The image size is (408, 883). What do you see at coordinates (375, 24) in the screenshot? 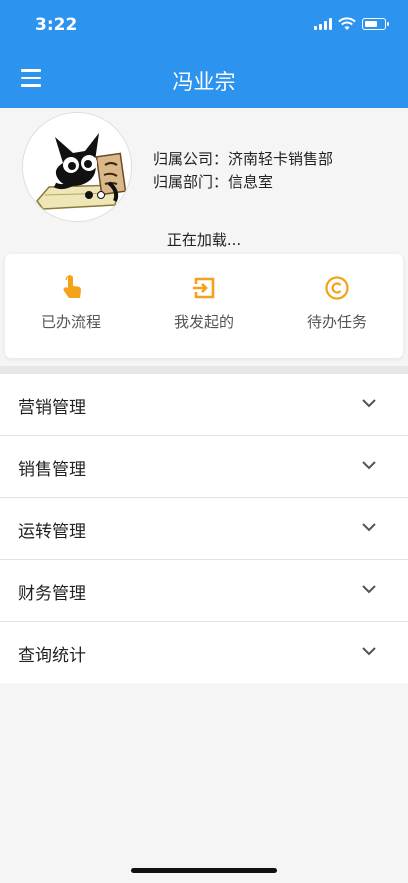
I see `battery-icon` at bounding box center [375, 24].